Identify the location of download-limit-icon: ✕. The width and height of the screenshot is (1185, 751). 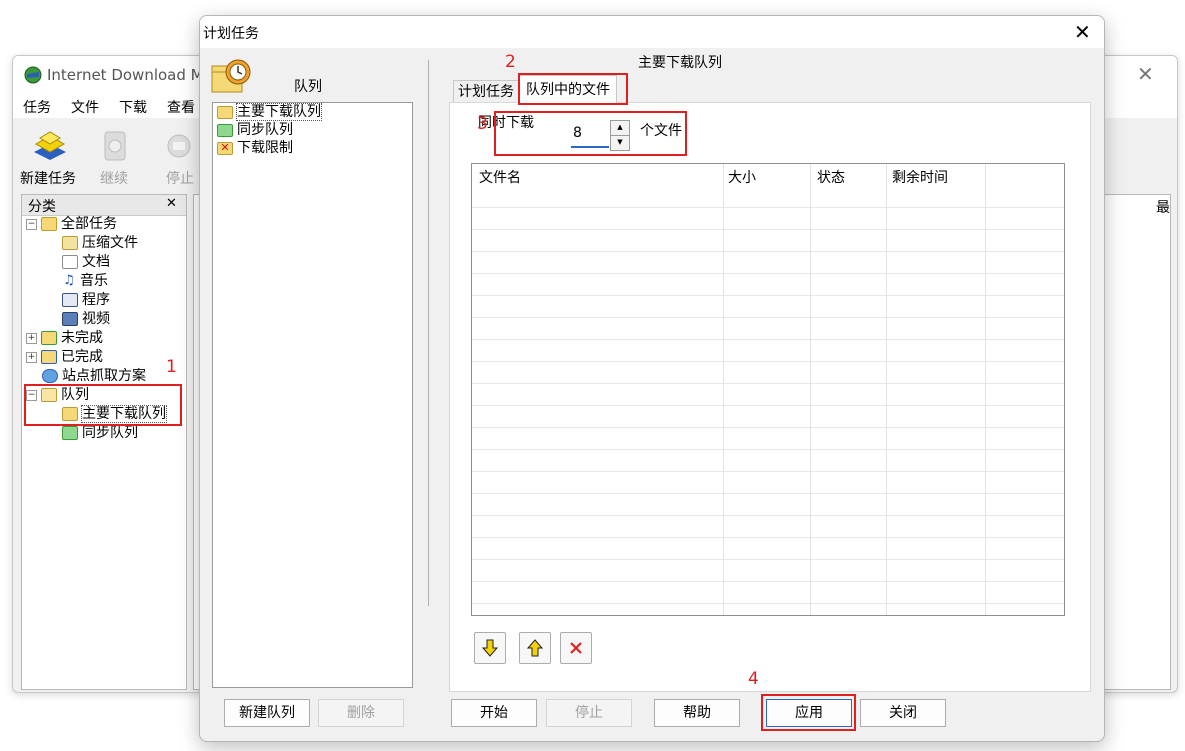
(225, 148).